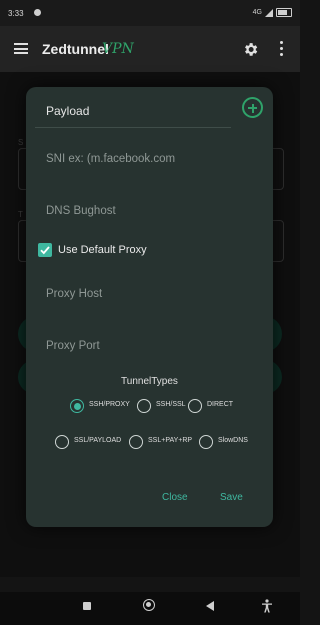 Image resolution: width=320 pixels, height=625 pixels. What do you see at coordinates (149, 605) in the screenshot?
I see `home-icon` at bounding box center [149, 605].